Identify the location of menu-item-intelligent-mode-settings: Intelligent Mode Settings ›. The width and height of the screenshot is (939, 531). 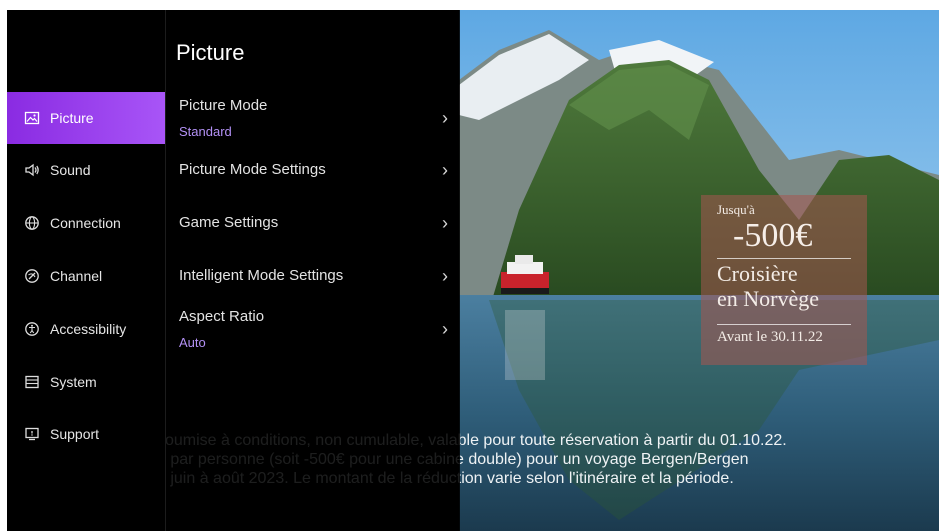
(313, 276).